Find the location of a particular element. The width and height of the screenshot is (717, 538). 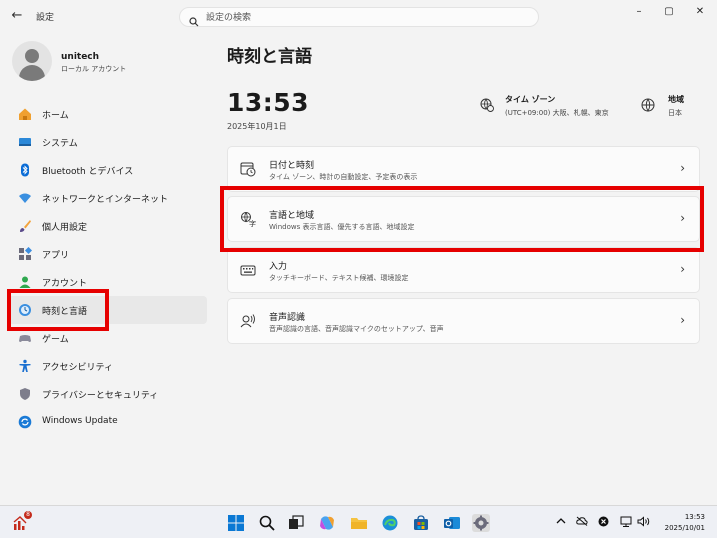

sidebar-item-label: プライバシーとセキュリティ is located at coordinates (100, 396).